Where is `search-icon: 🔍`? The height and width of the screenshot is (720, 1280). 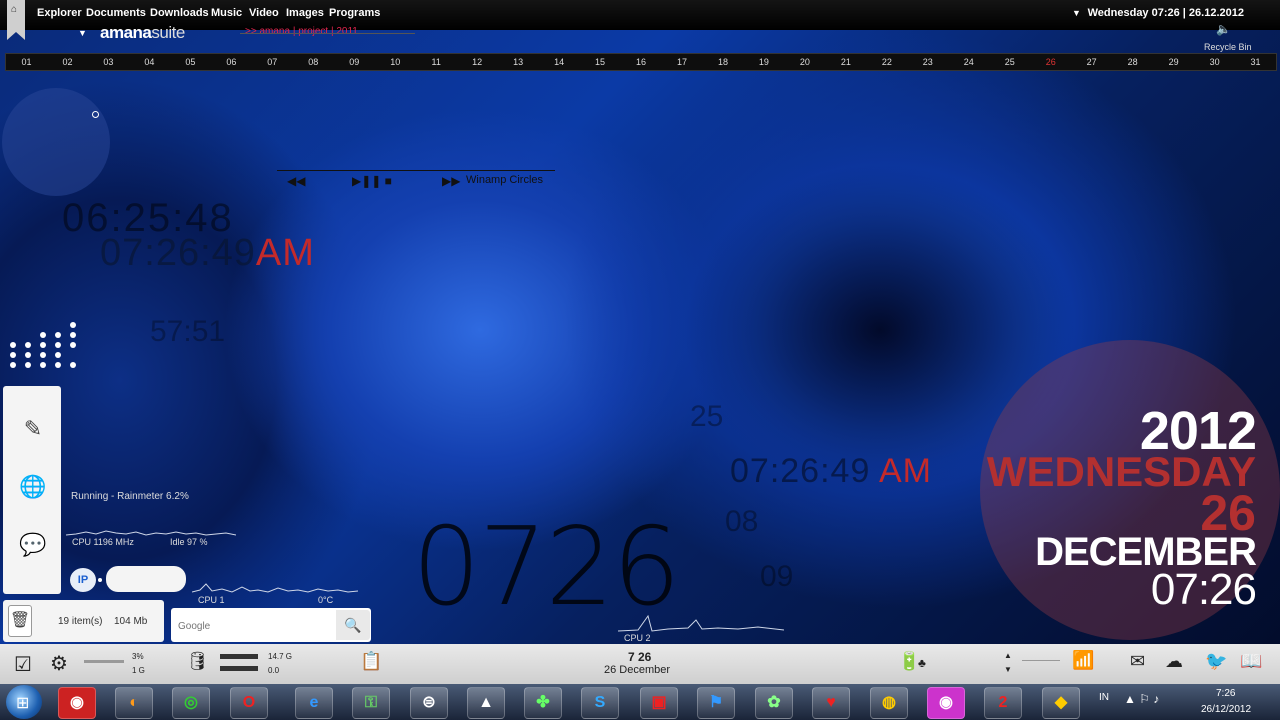
search-icon: 🔍 is located at coordinates (353, 625).